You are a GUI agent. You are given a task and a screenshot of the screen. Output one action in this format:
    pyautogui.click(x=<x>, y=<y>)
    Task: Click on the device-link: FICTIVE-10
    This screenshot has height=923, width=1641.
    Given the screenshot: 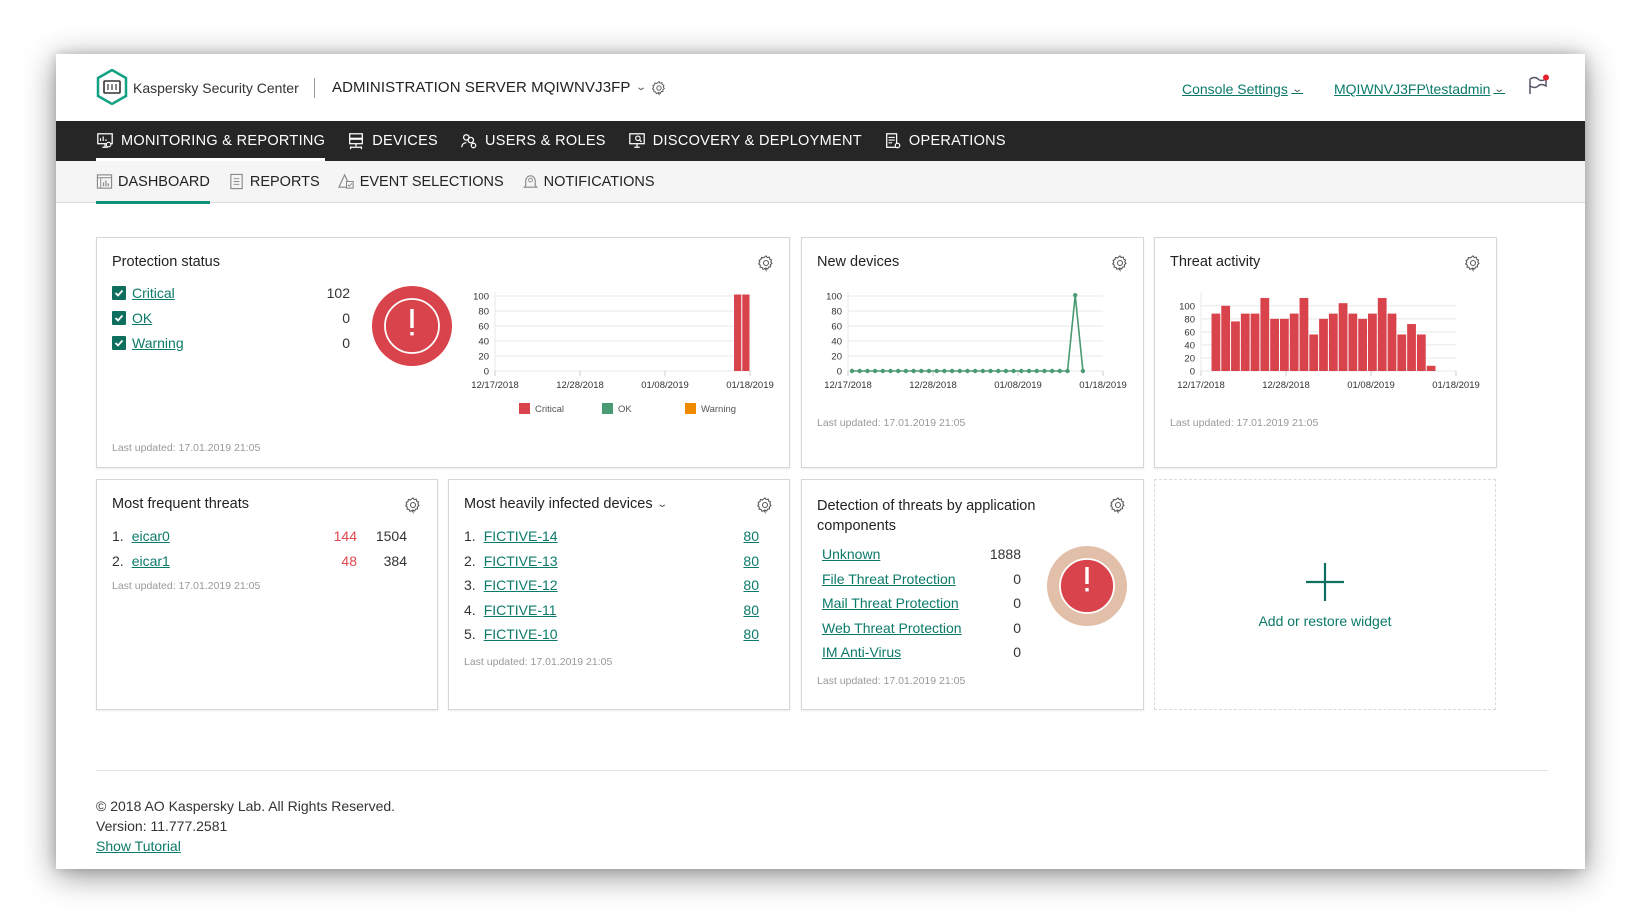 What is the action you would take?
    pyautogui.click(x=521, y=634)
    